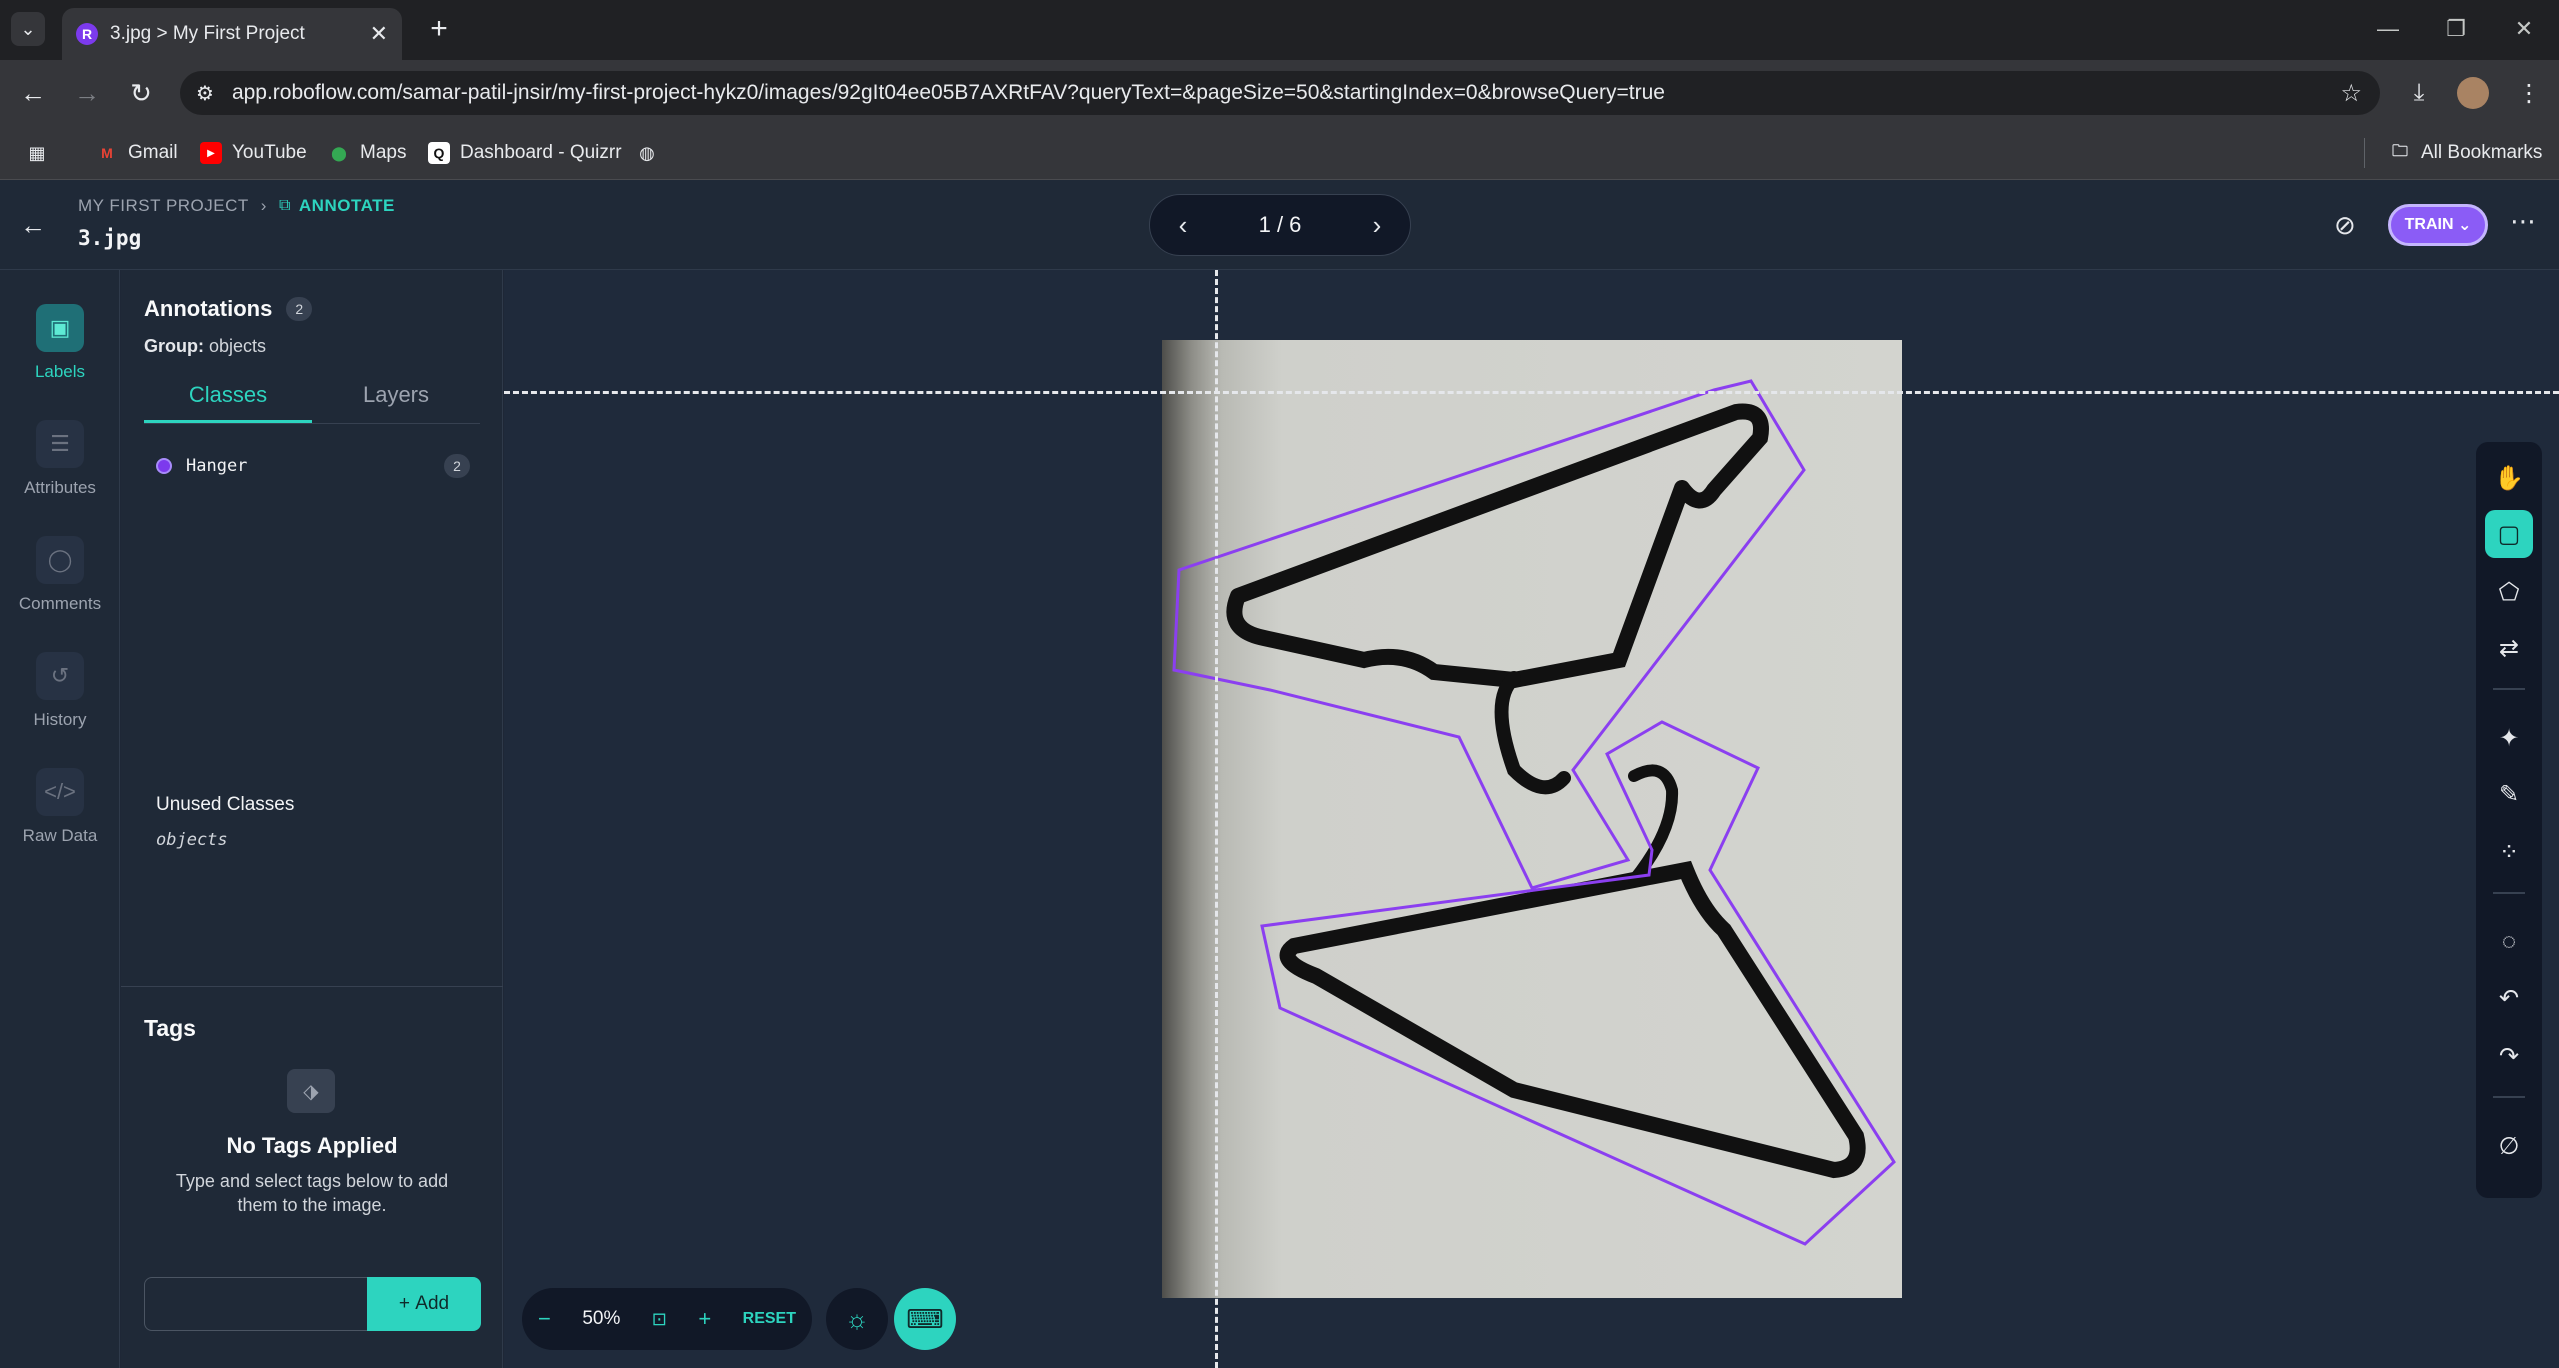 This screenshot has width=2559, height=1368. What do you see at coordinates (1183, 225) in the screenshot?
I see `prev-image-button: ‹` at bounding box center [1183, 225].